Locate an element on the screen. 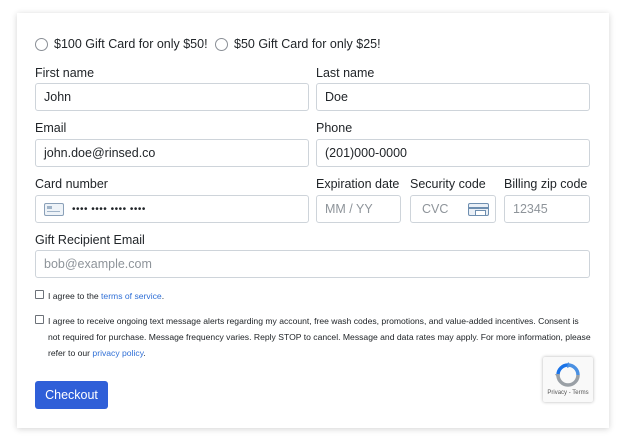  terms-of-service-link: terms of service is located at coordinates (131, 296).